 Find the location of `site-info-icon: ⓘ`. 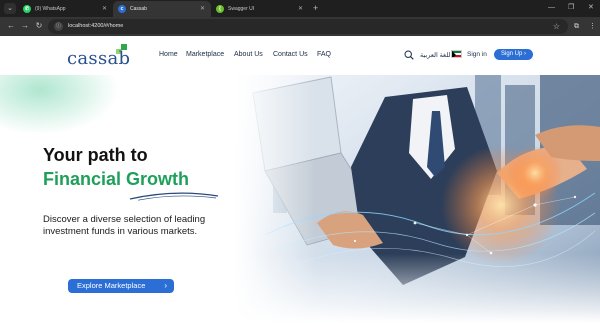

site-info-icon: ⓘ is located at coordinates (58, 26).